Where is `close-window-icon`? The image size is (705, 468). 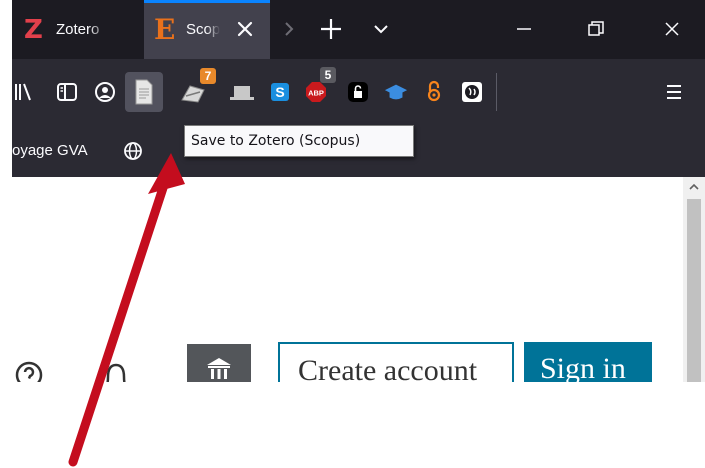
close-window-icon is located at coordinates (672, 29).